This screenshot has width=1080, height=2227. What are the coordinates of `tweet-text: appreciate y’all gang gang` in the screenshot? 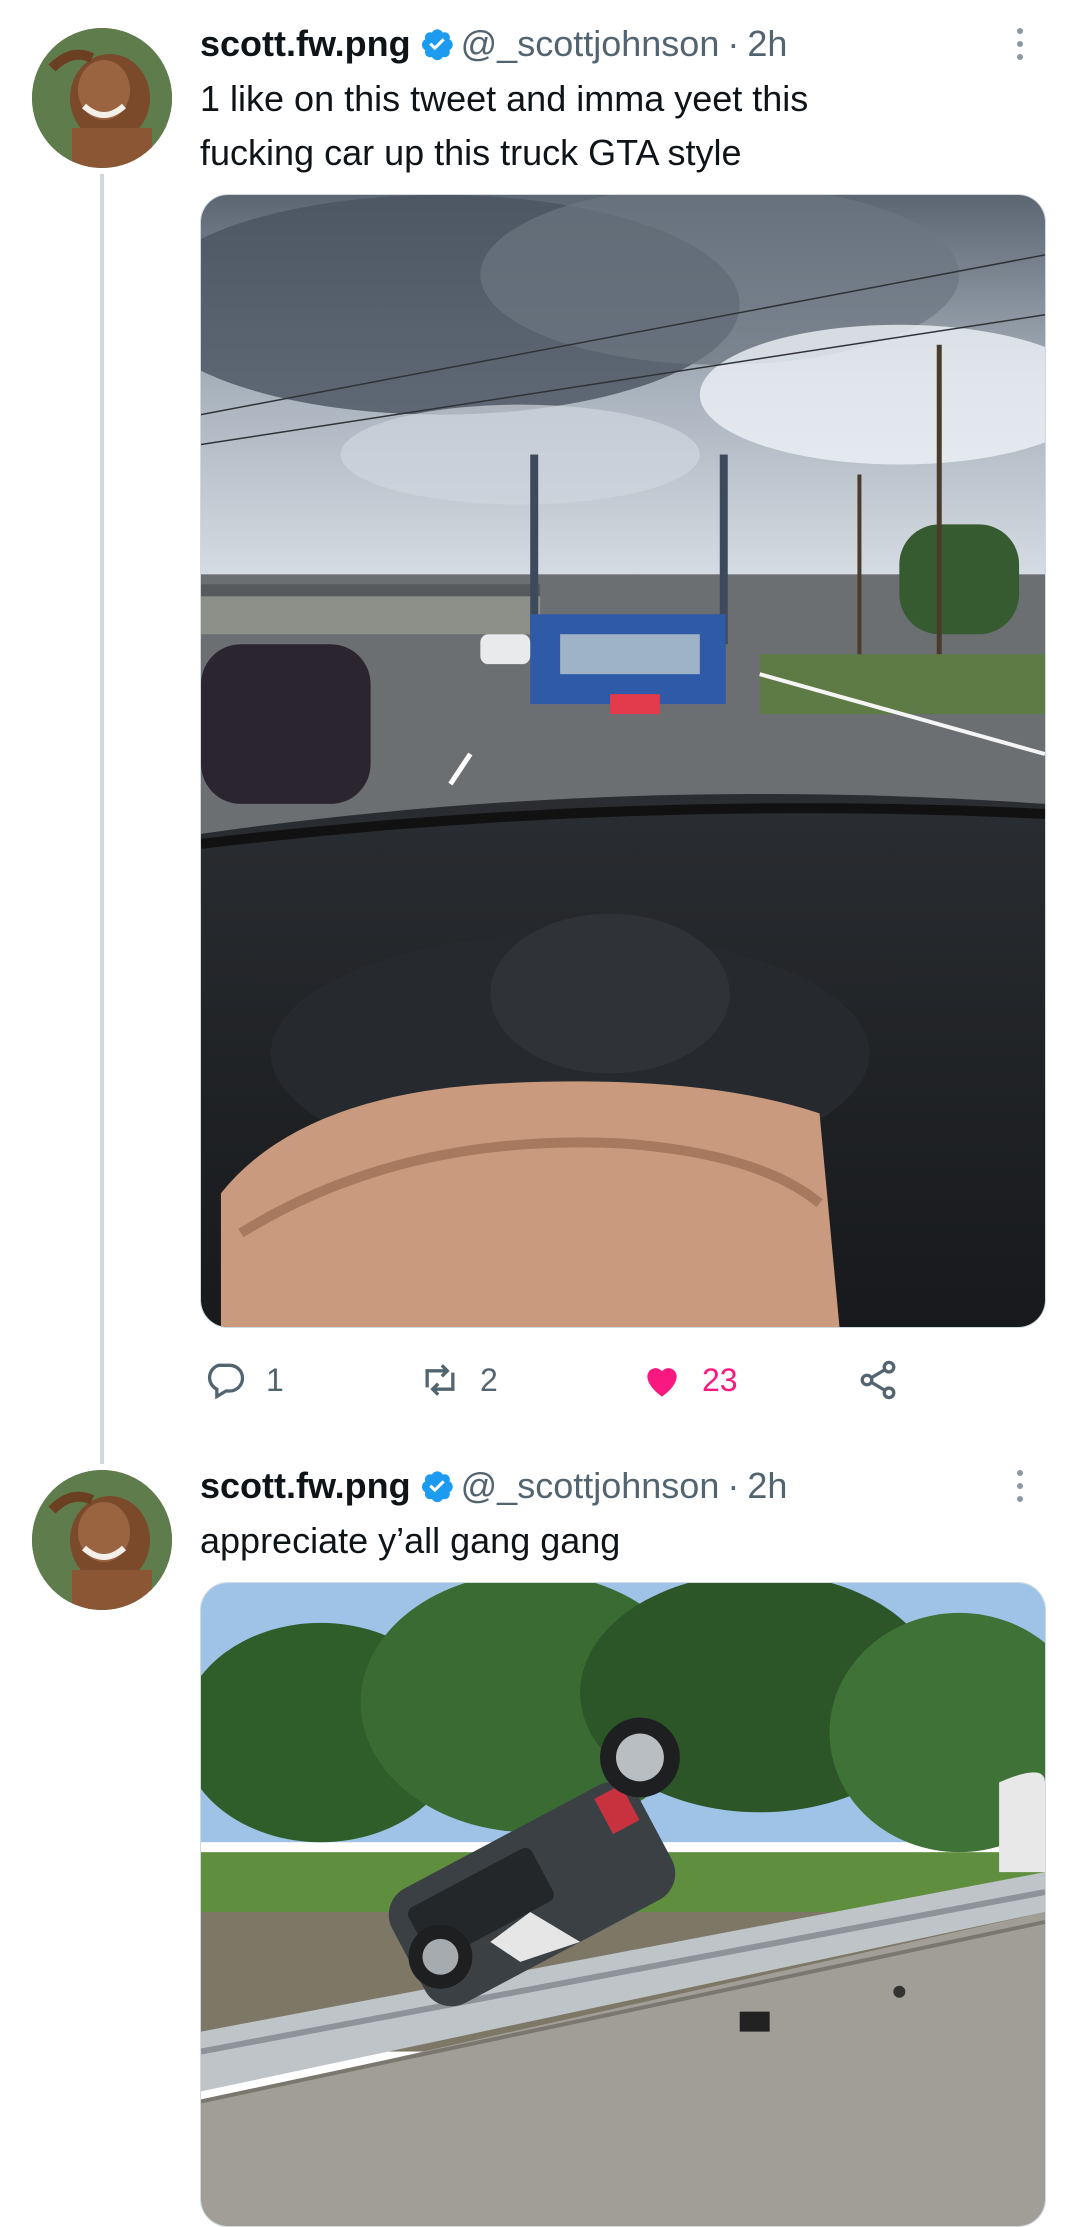 It's located at (410, 1540).